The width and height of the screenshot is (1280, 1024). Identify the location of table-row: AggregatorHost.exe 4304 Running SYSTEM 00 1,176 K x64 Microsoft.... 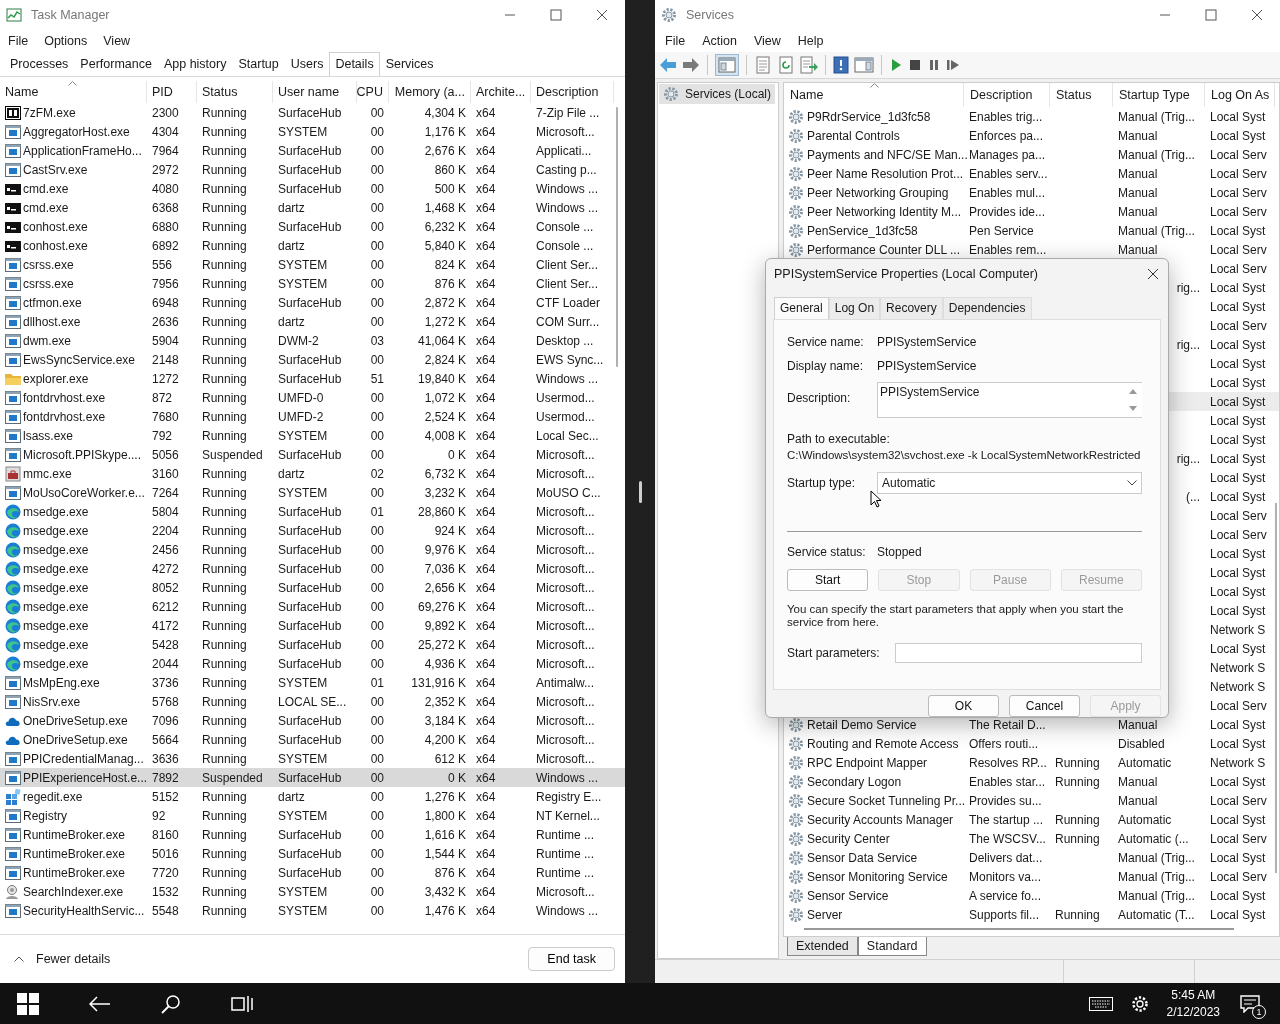
(312, 131).